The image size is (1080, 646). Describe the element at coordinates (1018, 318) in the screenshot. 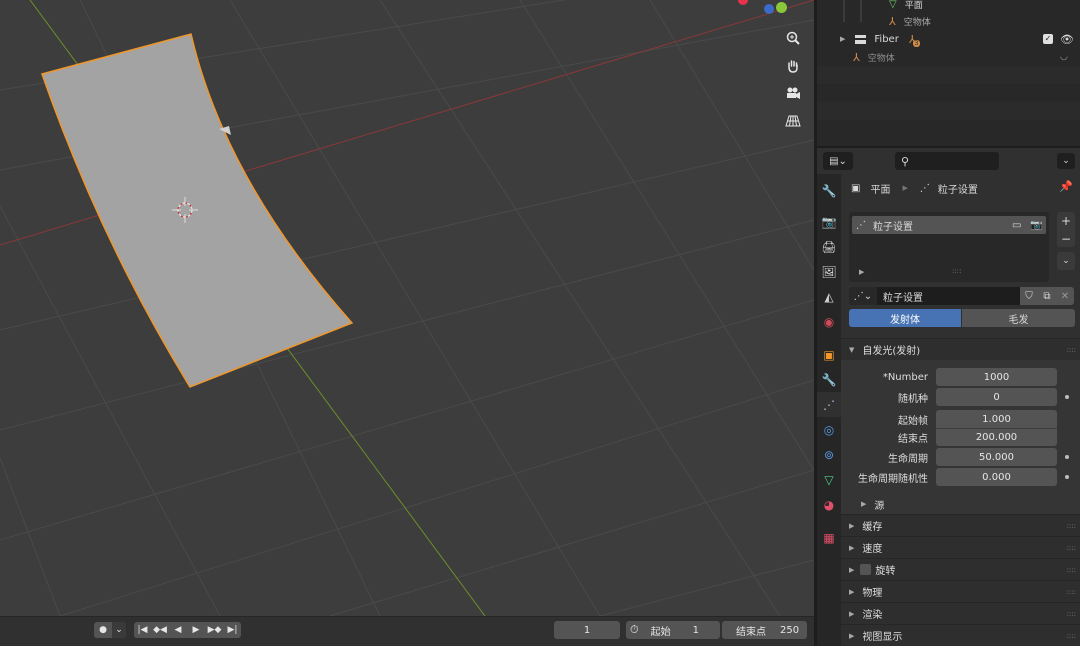

I see `hair-type-tab: 毛发` at that location.